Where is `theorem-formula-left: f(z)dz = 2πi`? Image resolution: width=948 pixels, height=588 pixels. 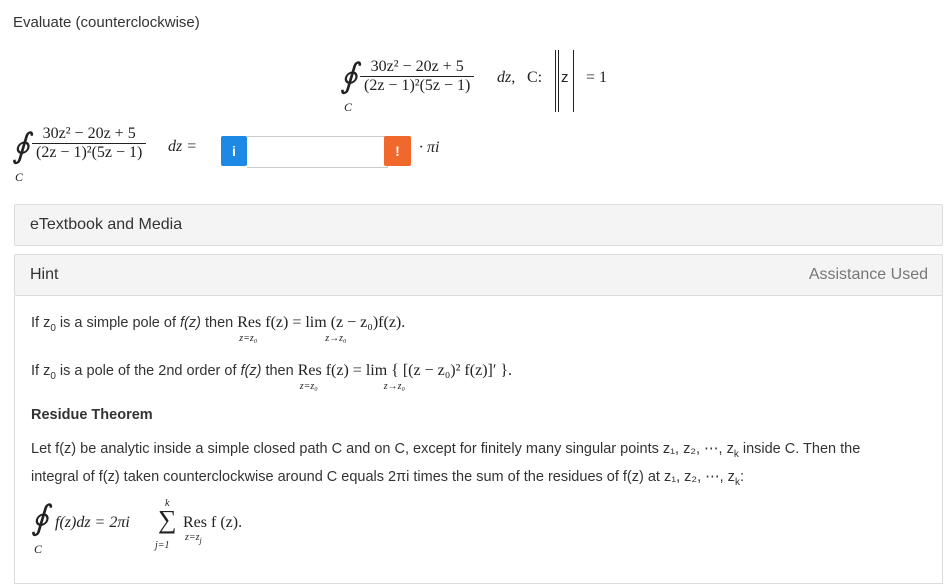
theorem-formula-left: f(z)dz = 2πi is located at coordinates (92, 522).